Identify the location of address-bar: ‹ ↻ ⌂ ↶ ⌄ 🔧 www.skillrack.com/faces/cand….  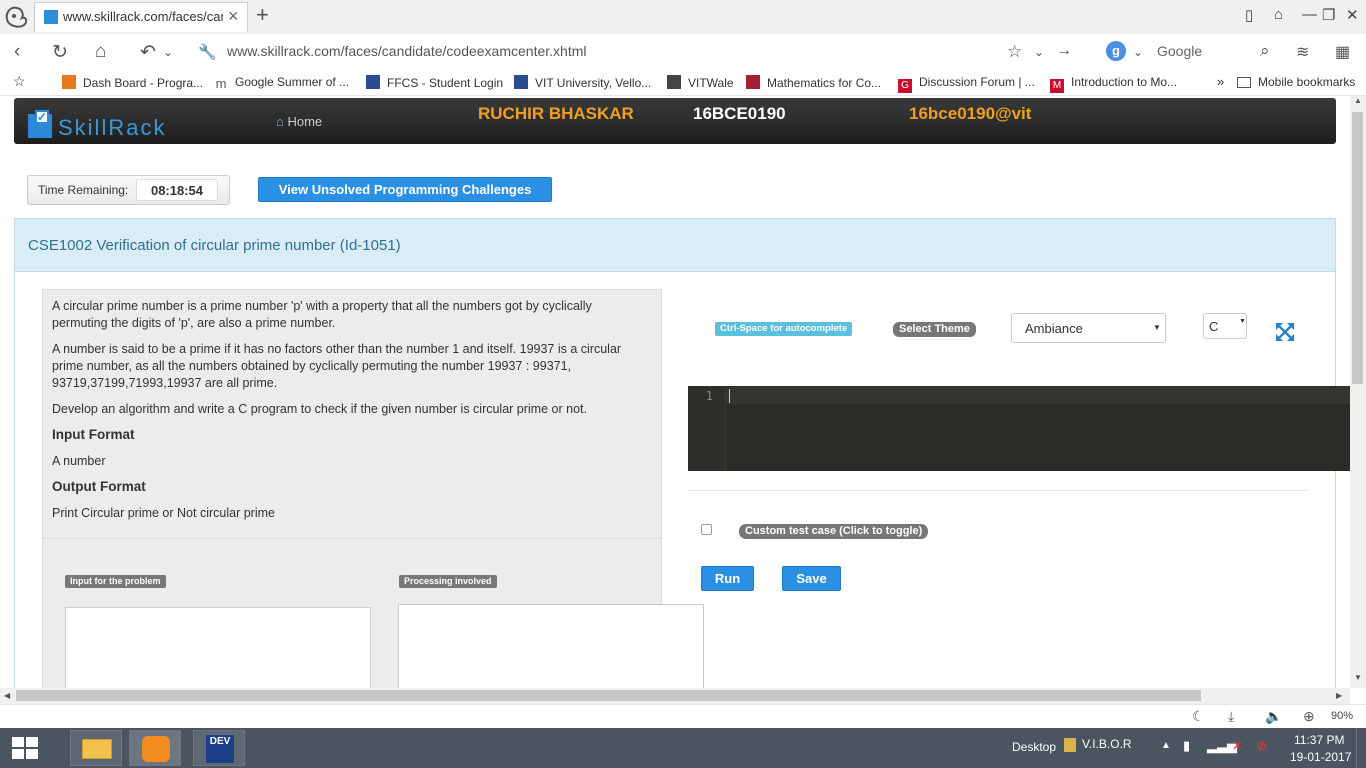
(683, 52).